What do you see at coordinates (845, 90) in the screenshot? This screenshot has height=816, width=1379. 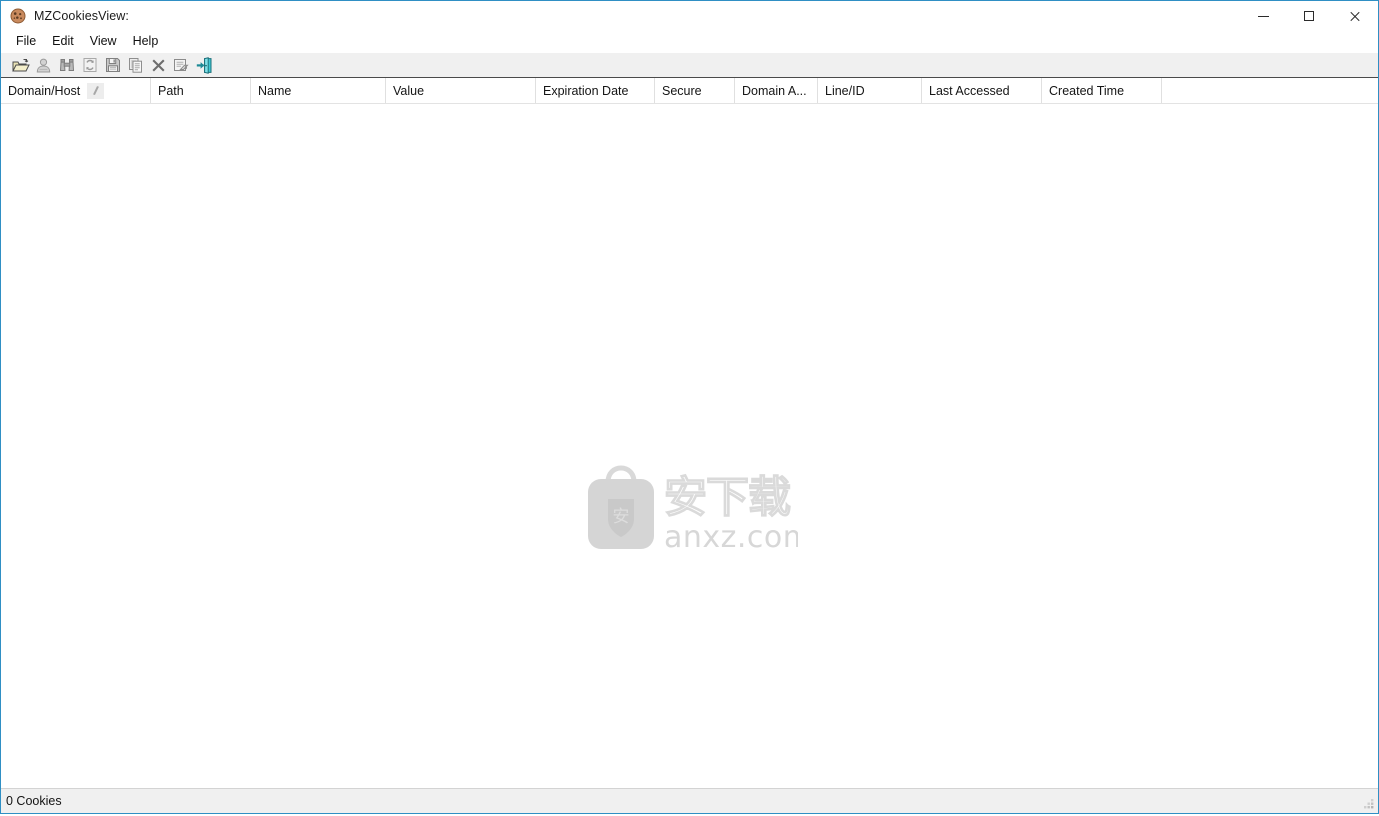 I see `column-label: Line/ID` at bounding box center [845, 90].